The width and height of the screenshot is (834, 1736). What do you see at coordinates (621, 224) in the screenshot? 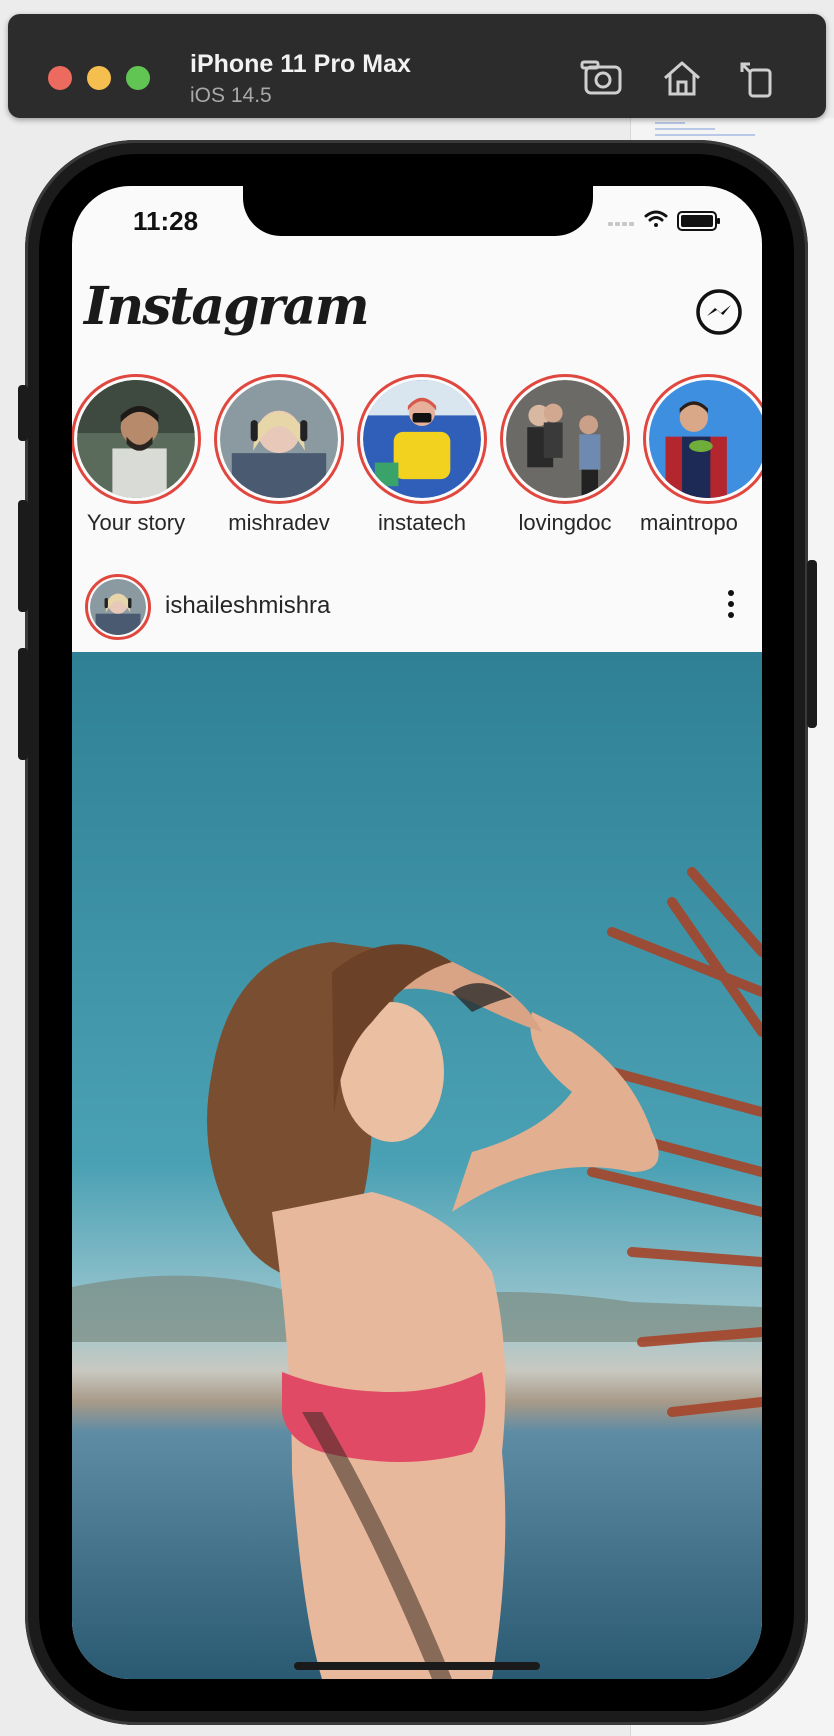
I see `cellular-signal-icon` at bounding box center [621, 224].